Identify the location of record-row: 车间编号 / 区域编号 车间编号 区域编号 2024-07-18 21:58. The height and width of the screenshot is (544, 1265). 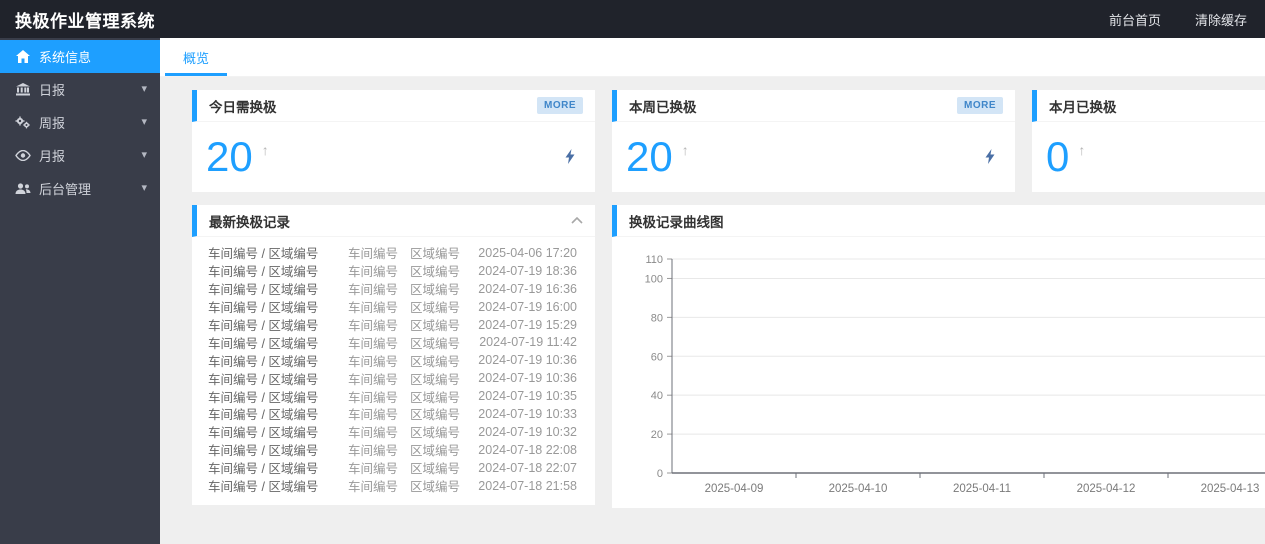
(392, 486).